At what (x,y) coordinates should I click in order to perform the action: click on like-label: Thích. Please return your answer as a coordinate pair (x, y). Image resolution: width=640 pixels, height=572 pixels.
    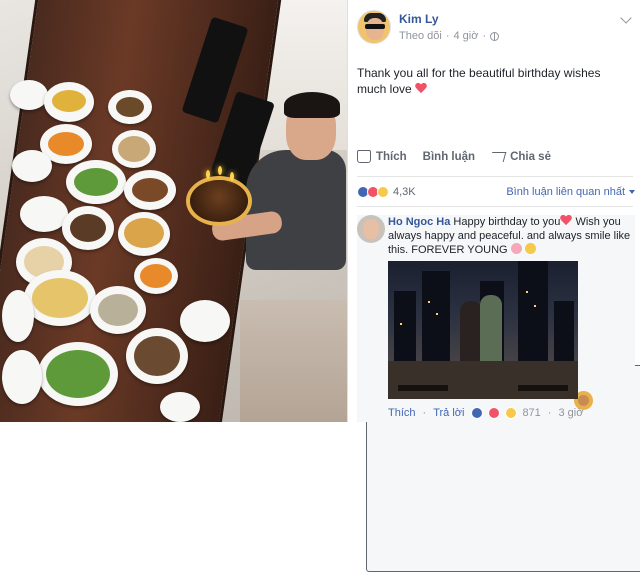
    Looking at the image, I should click on (391, 156).